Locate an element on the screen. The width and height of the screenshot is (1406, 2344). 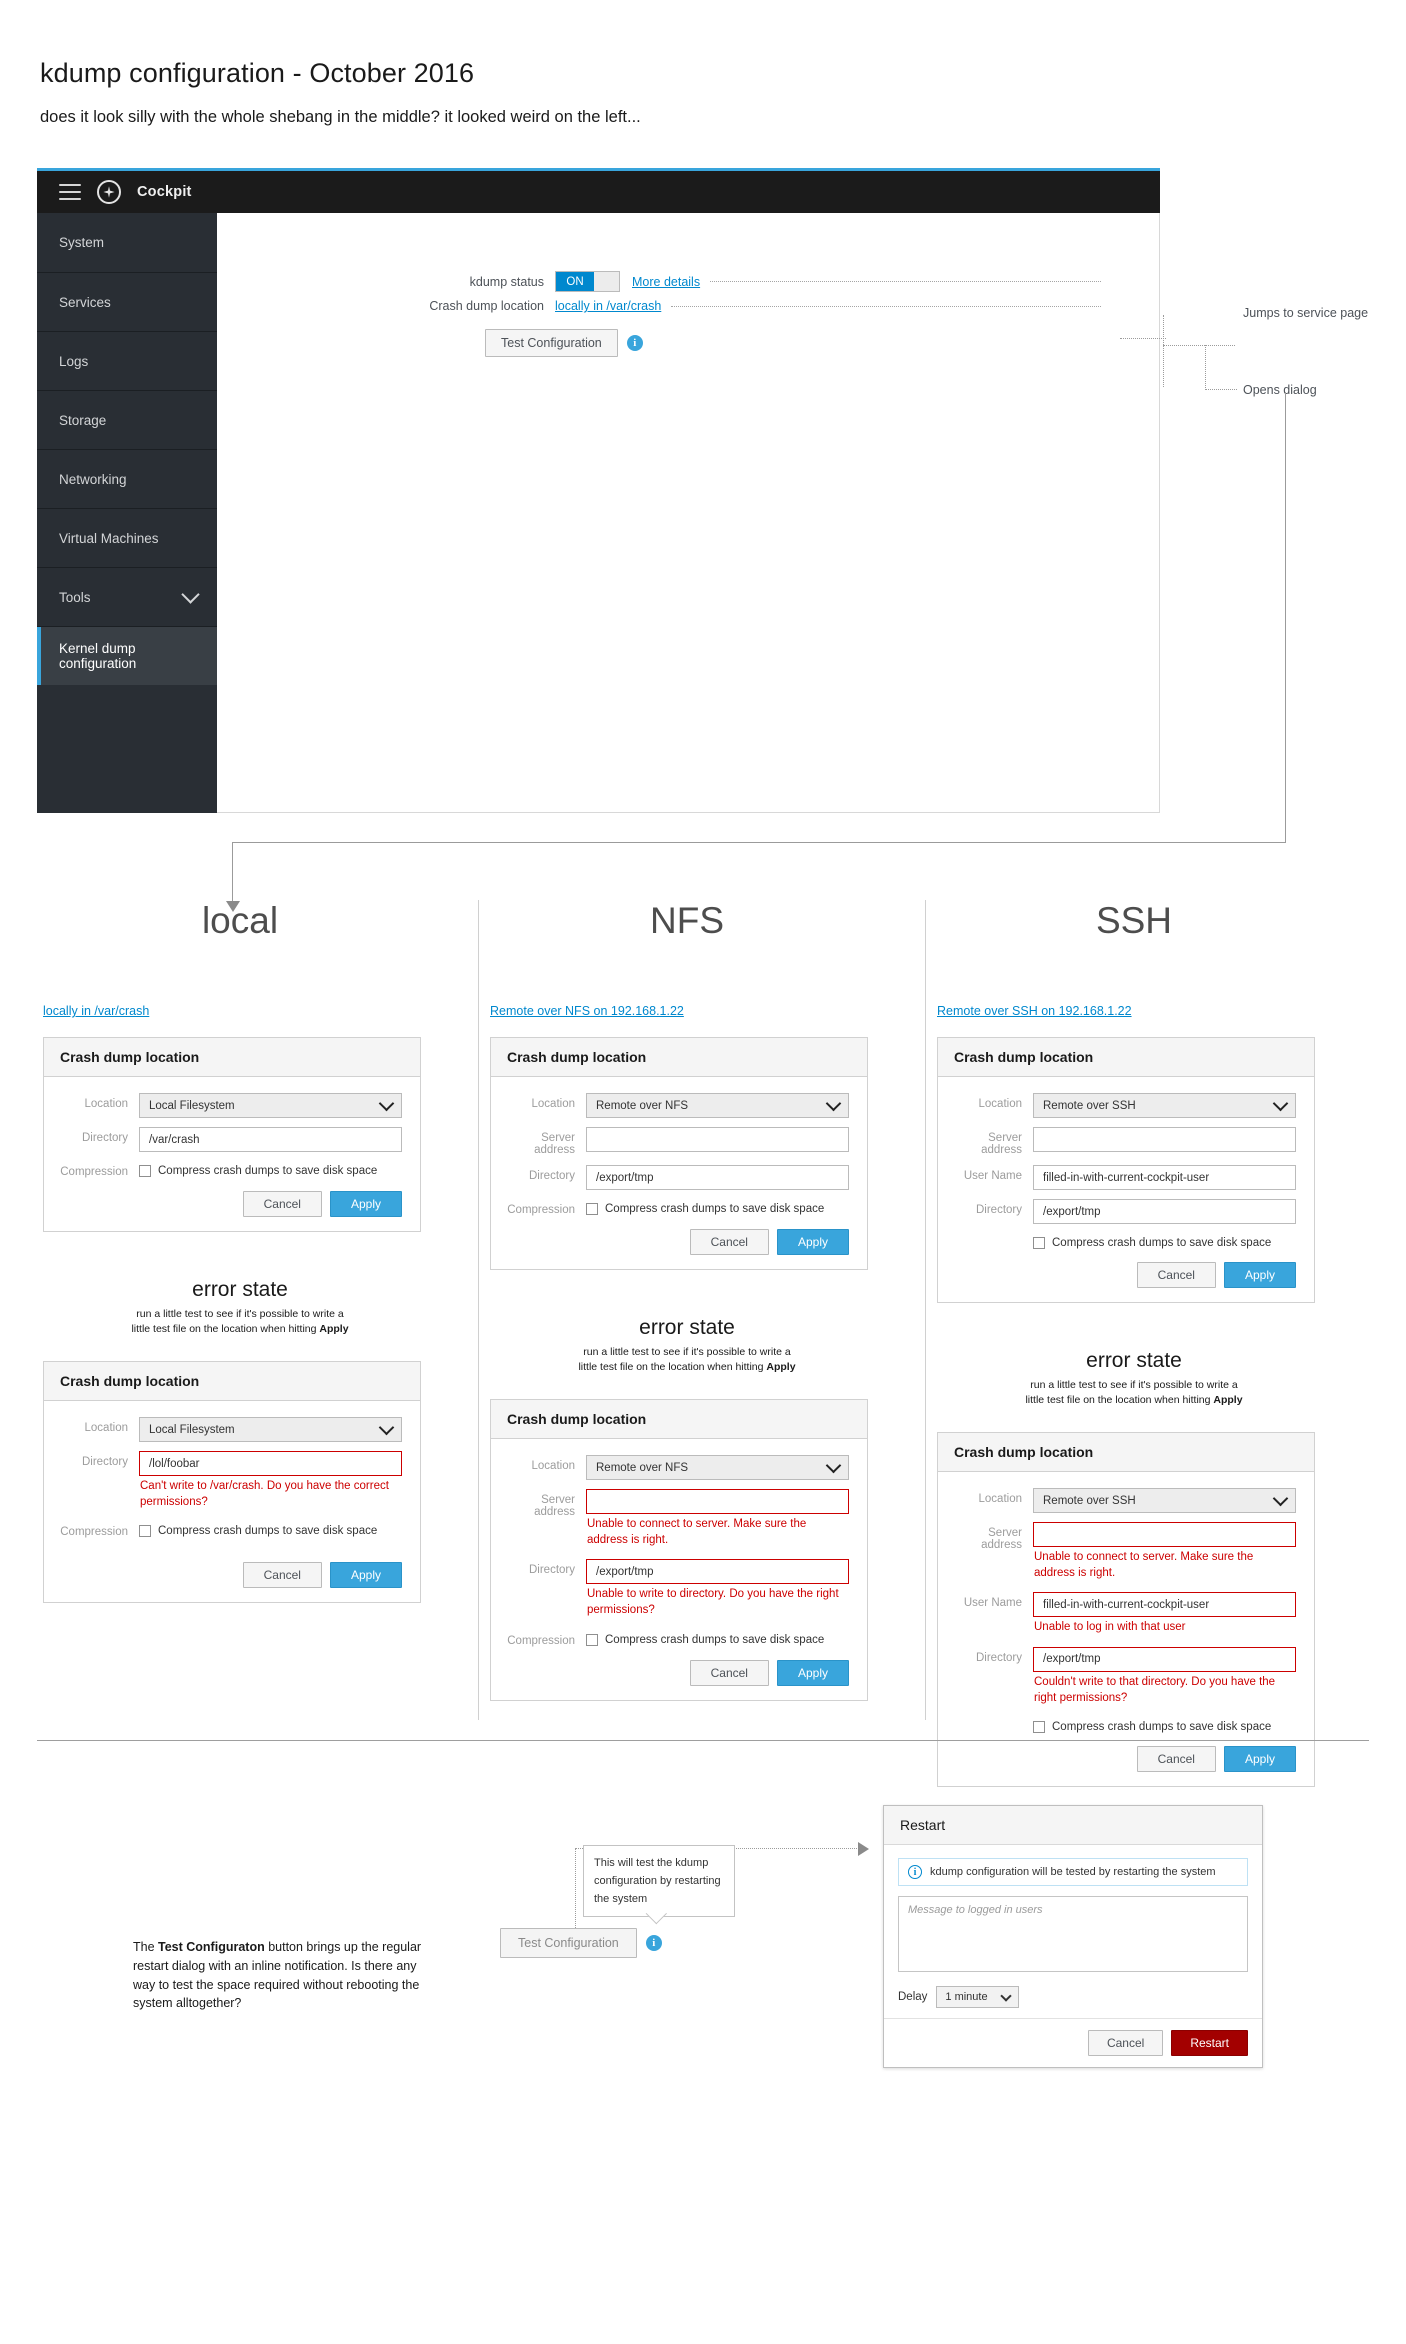
column-location-link: locally in /var/crash is located at coordinates (251, 1011).